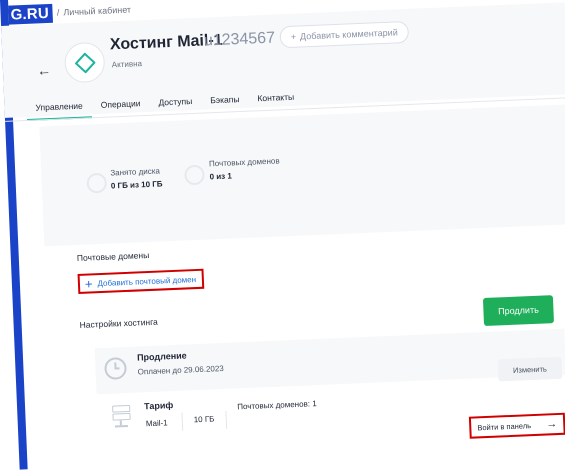 The image size is (565, 470). Describe the element at coordinates (147, 281) in the screenshot. I see `add-mail-domain-label: Добавить почтовый домен` at that location.